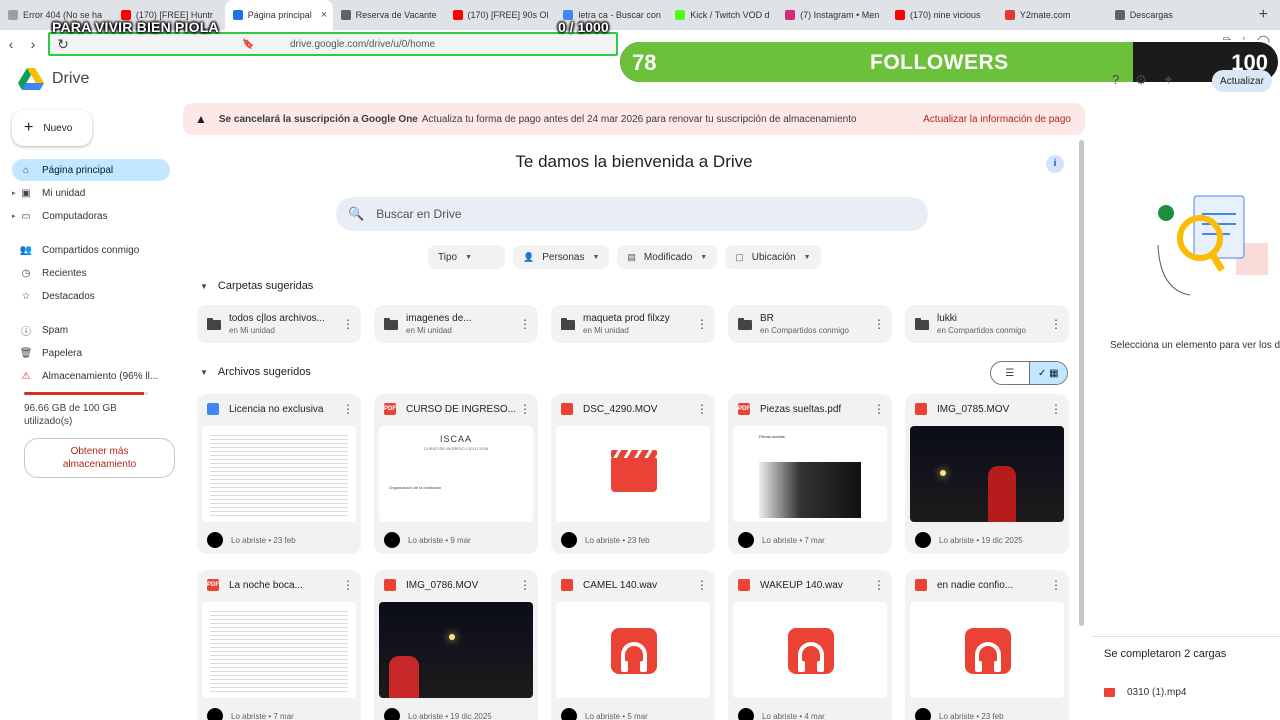 The width and height of the screenshot is (1280, 720). I want to click on file-meta: Lo abriste • 7 mar, so click(781, 540).